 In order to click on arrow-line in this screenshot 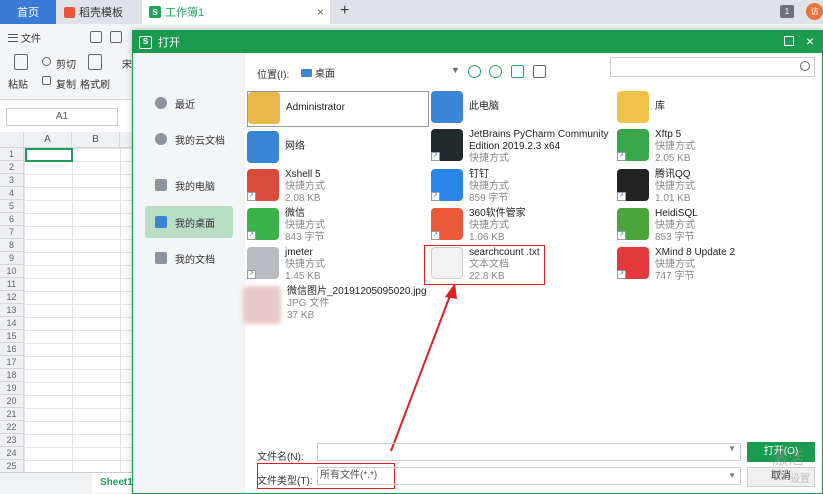, I will do `click(421, 372)`.